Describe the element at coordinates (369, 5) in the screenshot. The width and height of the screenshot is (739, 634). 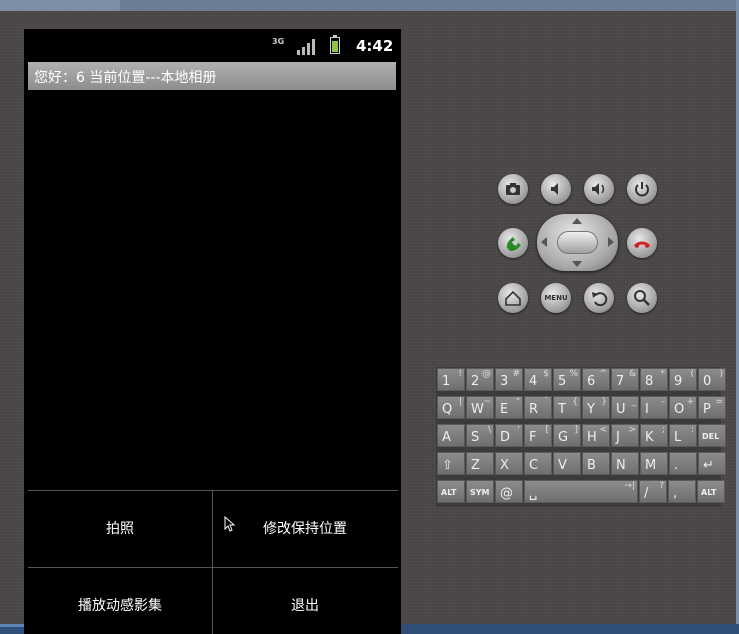
I see `window-title-strip` at that location.